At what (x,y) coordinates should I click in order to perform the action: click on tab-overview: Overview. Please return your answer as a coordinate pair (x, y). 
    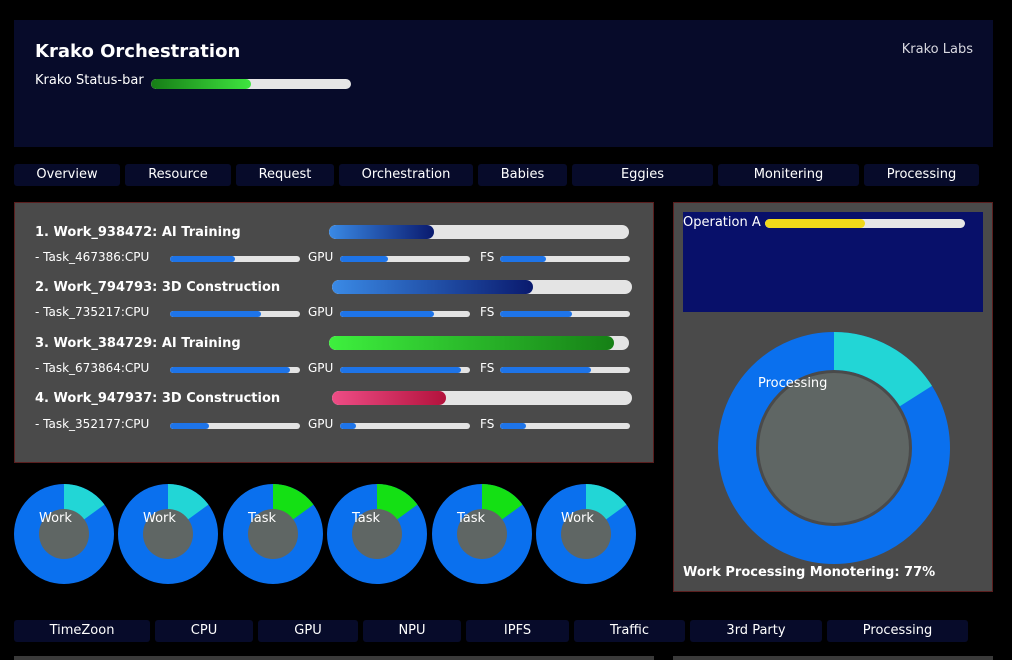
    Looking at the image, I should click on (67, 175).